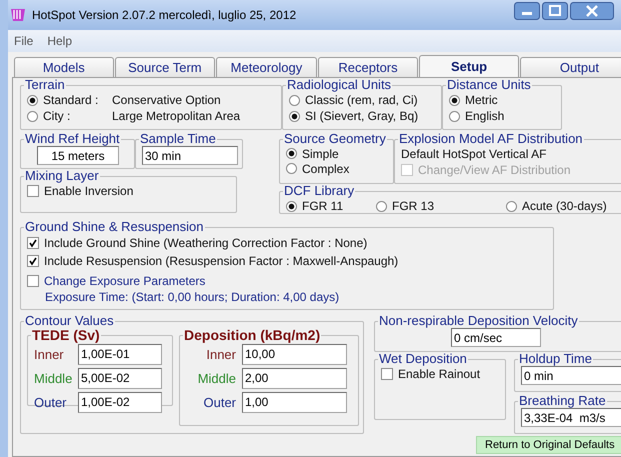  I want to click on input-field: 1,00, so click(294, 402).